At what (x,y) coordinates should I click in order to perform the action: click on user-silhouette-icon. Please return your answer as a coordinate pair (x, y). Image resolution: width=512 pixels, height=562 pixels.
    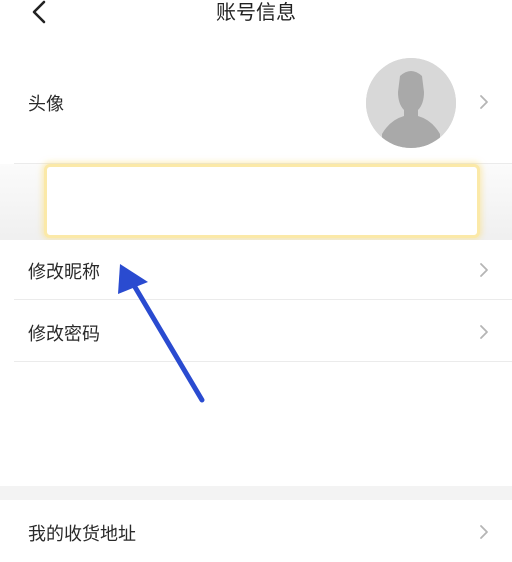
    Looking at the image, I should click on (411, 103).